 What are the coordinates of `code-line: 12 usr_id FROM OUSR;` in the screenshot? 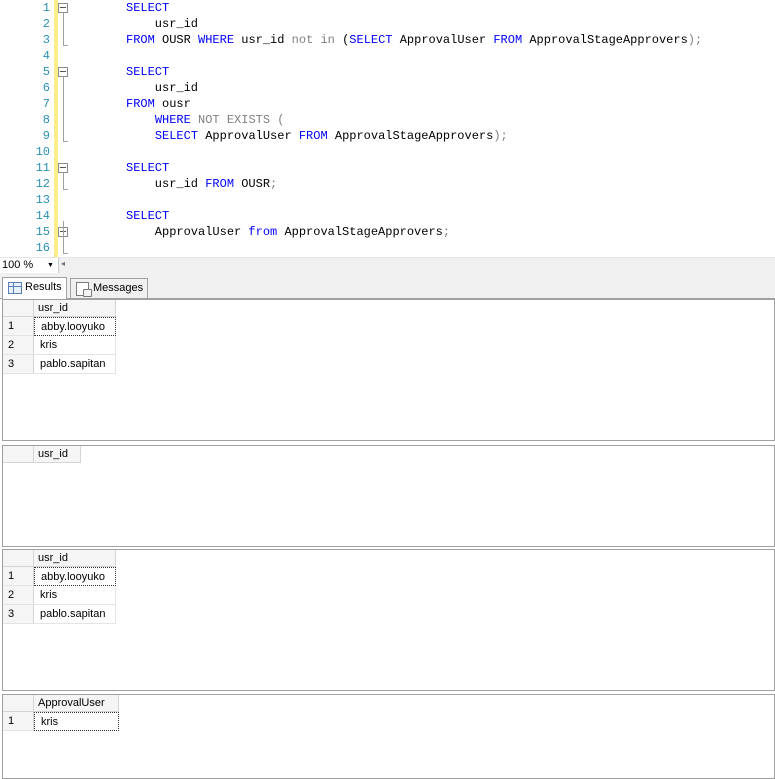 It's located at (387, 184).